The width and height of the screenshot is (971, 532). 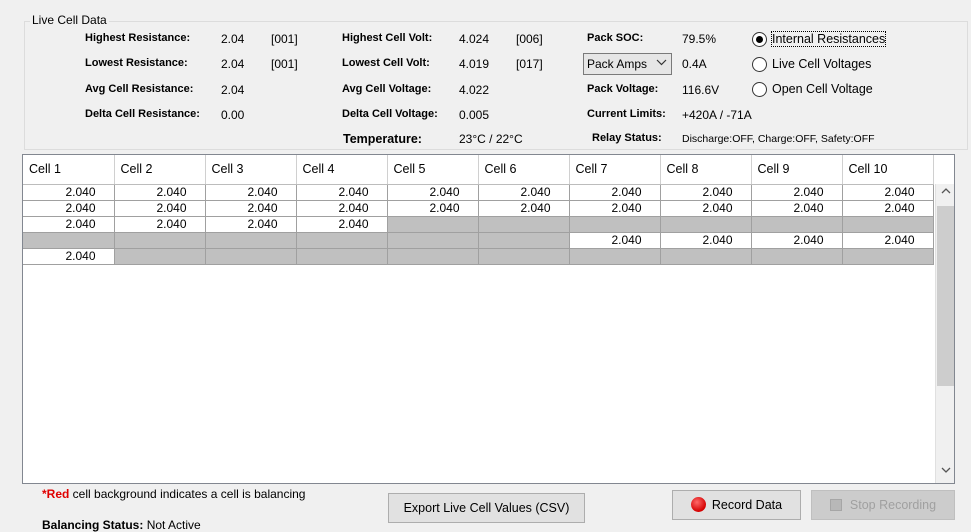 I want to click on highest-volt-value: 4.024, so click(x=474, y=39).